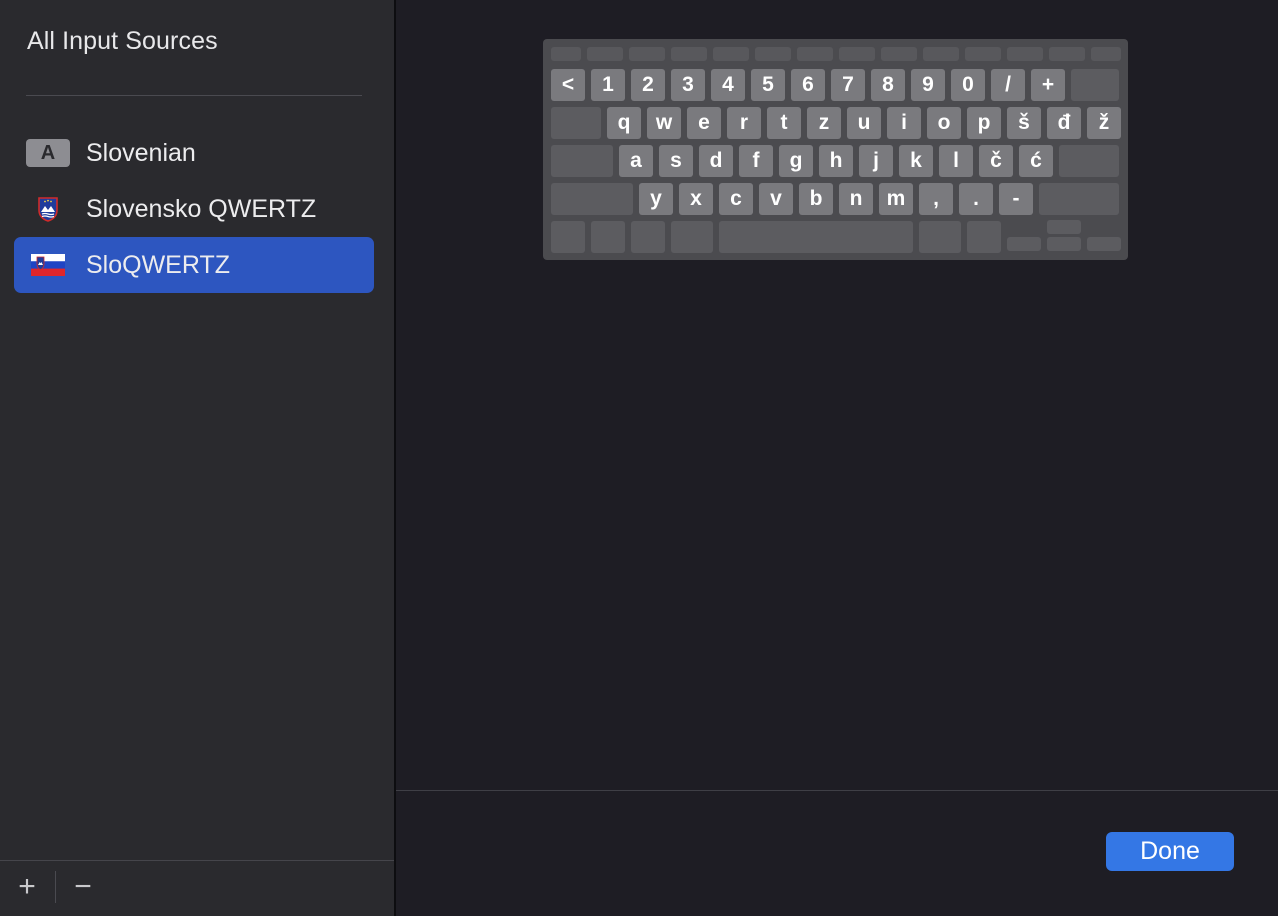 The height and width of the screenshot is (916, 1278). Describe the element at coordinates (716, 161) in the screenshot. I see `keyboard-key: d` at that location.